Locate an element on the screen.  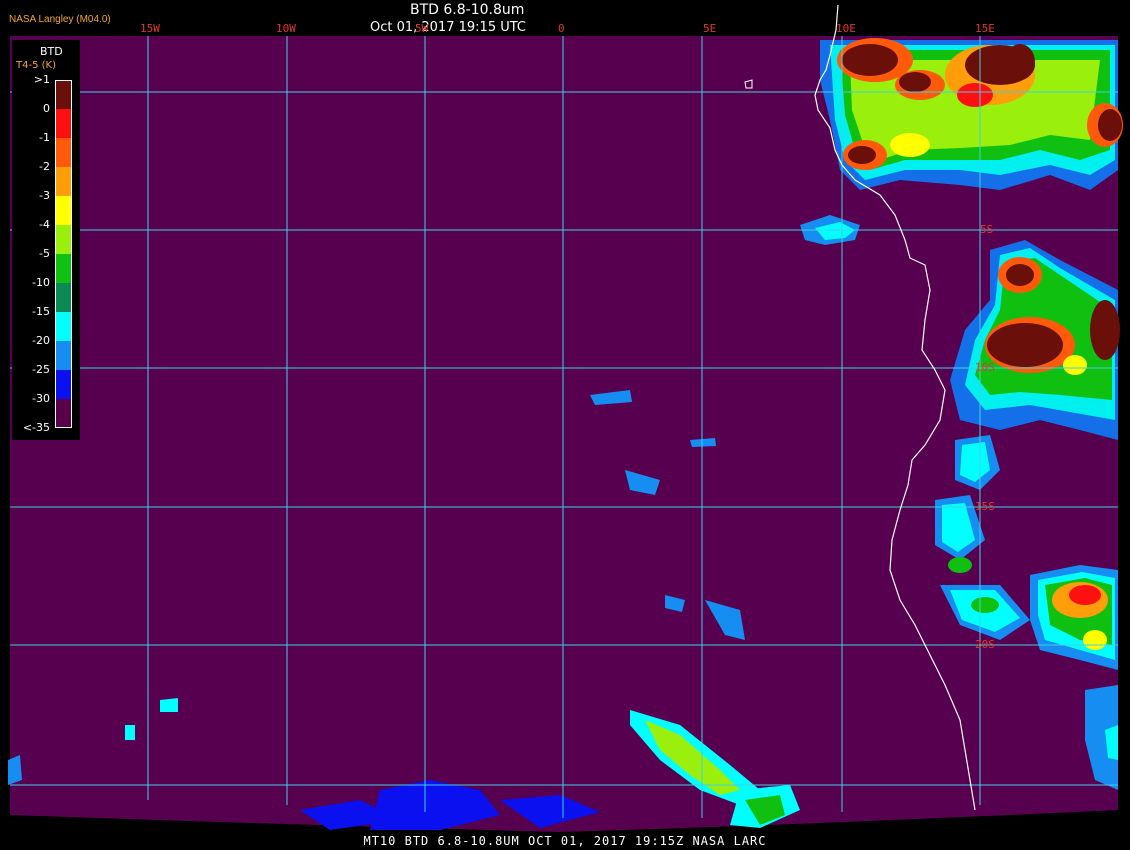
legend-tick-label: -30 is located at coordinates (41, 398).